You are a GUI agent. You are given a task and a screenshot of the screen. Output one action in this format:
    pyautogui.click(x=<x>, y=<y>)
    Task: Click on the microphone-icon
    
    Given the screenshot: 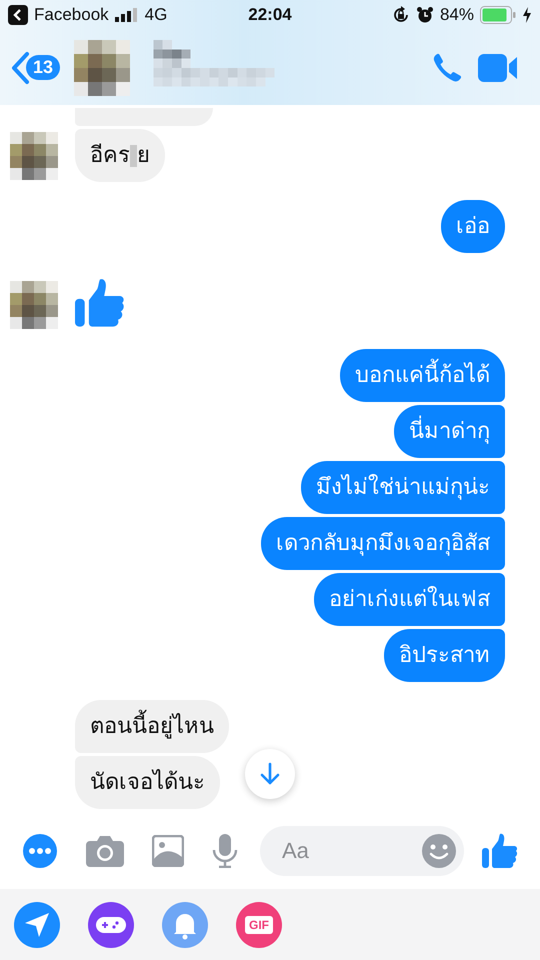 What is the action you would take?
    pyautogui.click(x=225, y=851)
    